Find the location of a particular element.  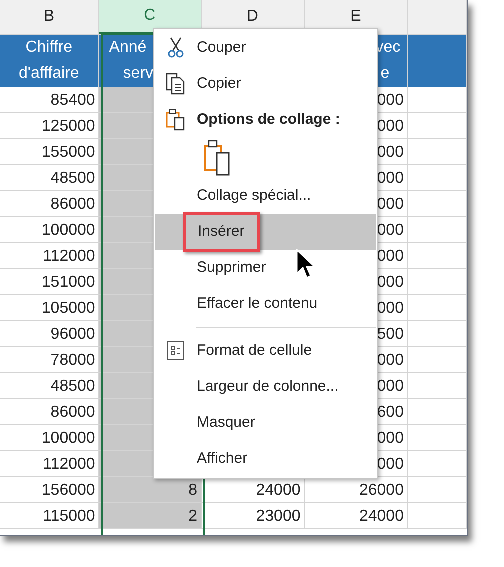

table-cell: 2 is located at coordinates (150, 515).